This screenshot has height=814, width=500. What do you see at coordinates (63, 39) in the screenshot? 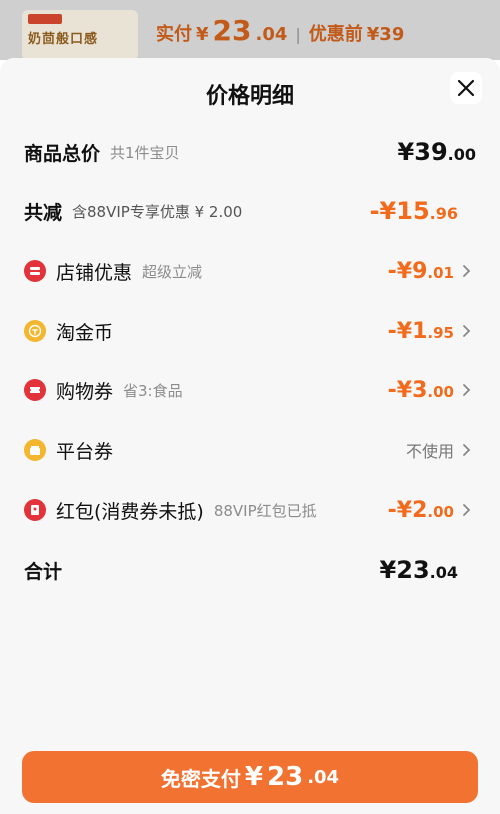
I see `product-name: 奶茴般口感` at bounding box center [63, 39].